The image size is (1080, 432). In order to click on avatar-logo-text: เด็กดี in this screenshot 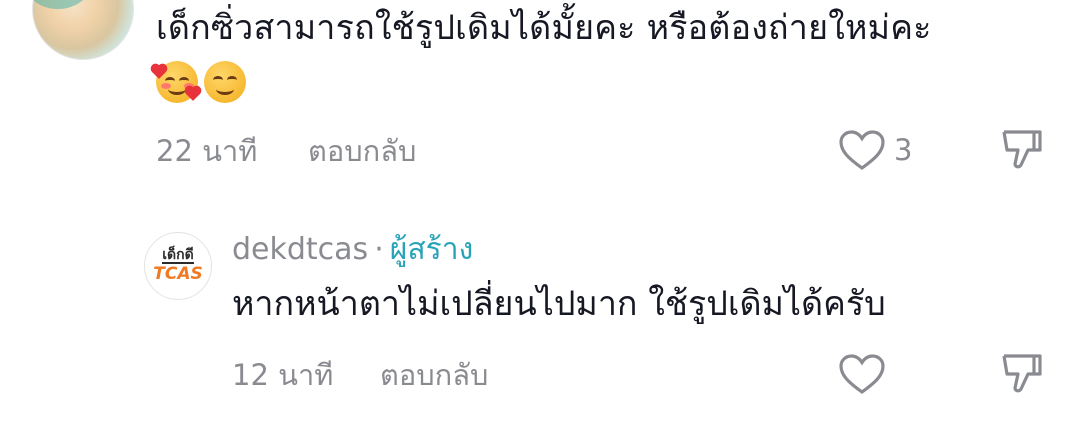, I will do `click(178, 255)`.